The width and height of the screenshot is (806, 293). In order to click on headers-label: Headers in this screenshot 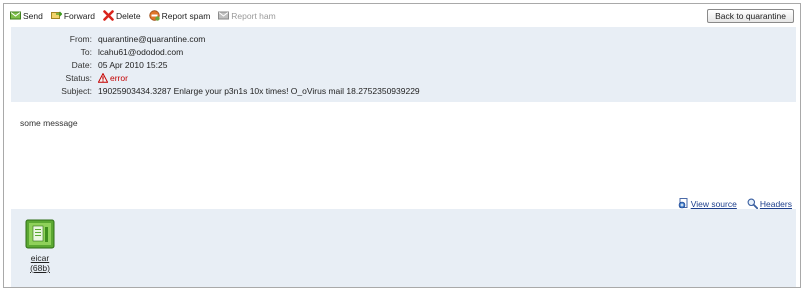, I will do `click(775, 203)`.